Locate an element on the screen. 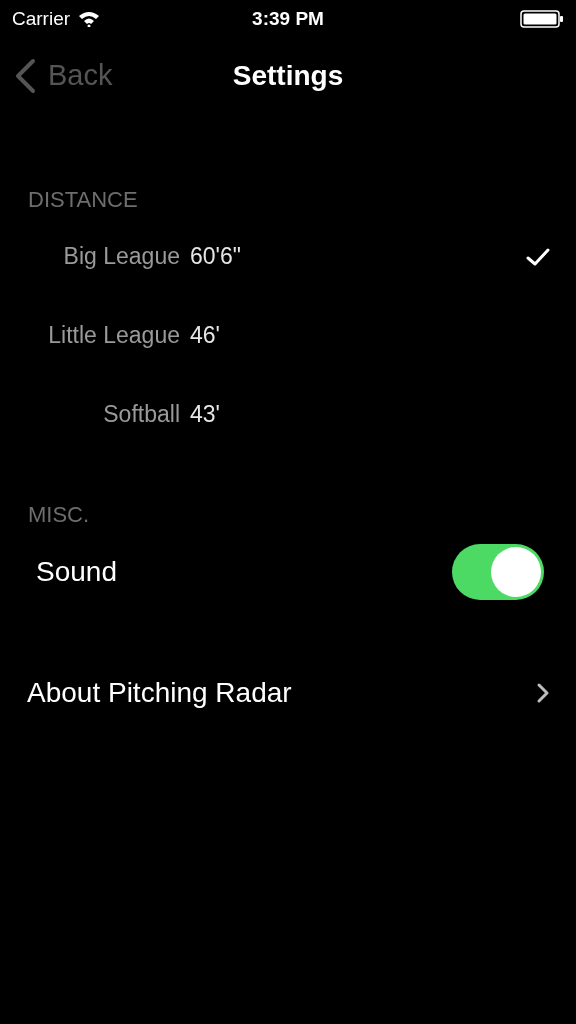 The width and height of the screenshot is (576, 1024). section-header: DISTANCE is located at coordinates (83, 199).